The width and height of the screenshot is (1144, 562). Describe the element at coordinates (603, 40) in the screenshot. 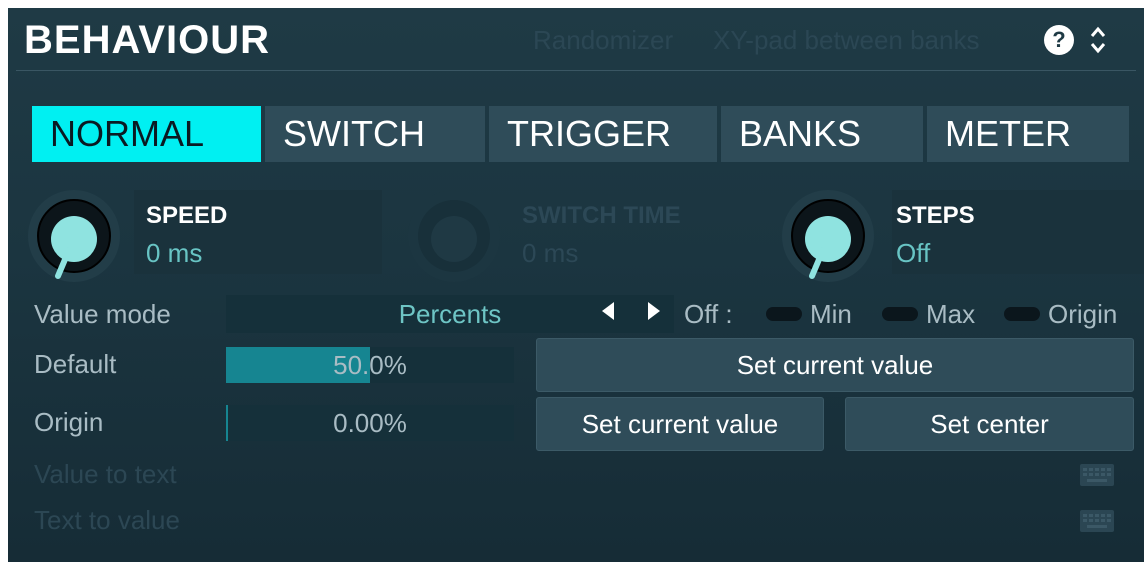

I see `randomizer-link: Randomizer` at that location.